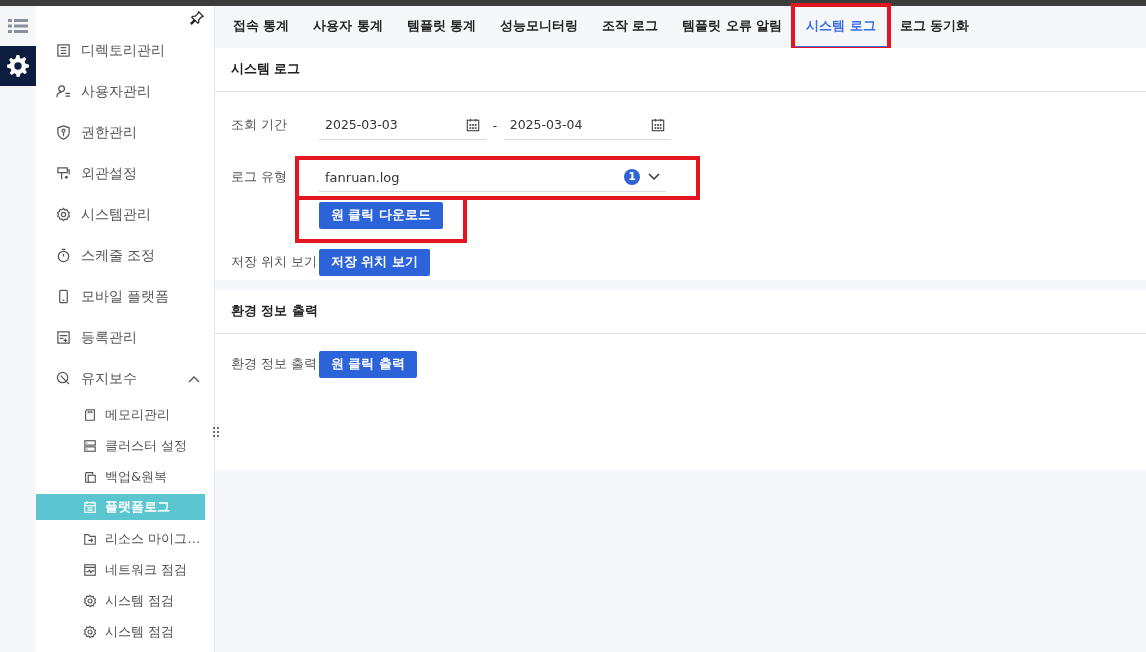 The height and width of the screenshot is (652, 1146). Describe the element at coordinates (125, 91) in the screenshot. I see `sidebar-item: 사용자관리` at that location.